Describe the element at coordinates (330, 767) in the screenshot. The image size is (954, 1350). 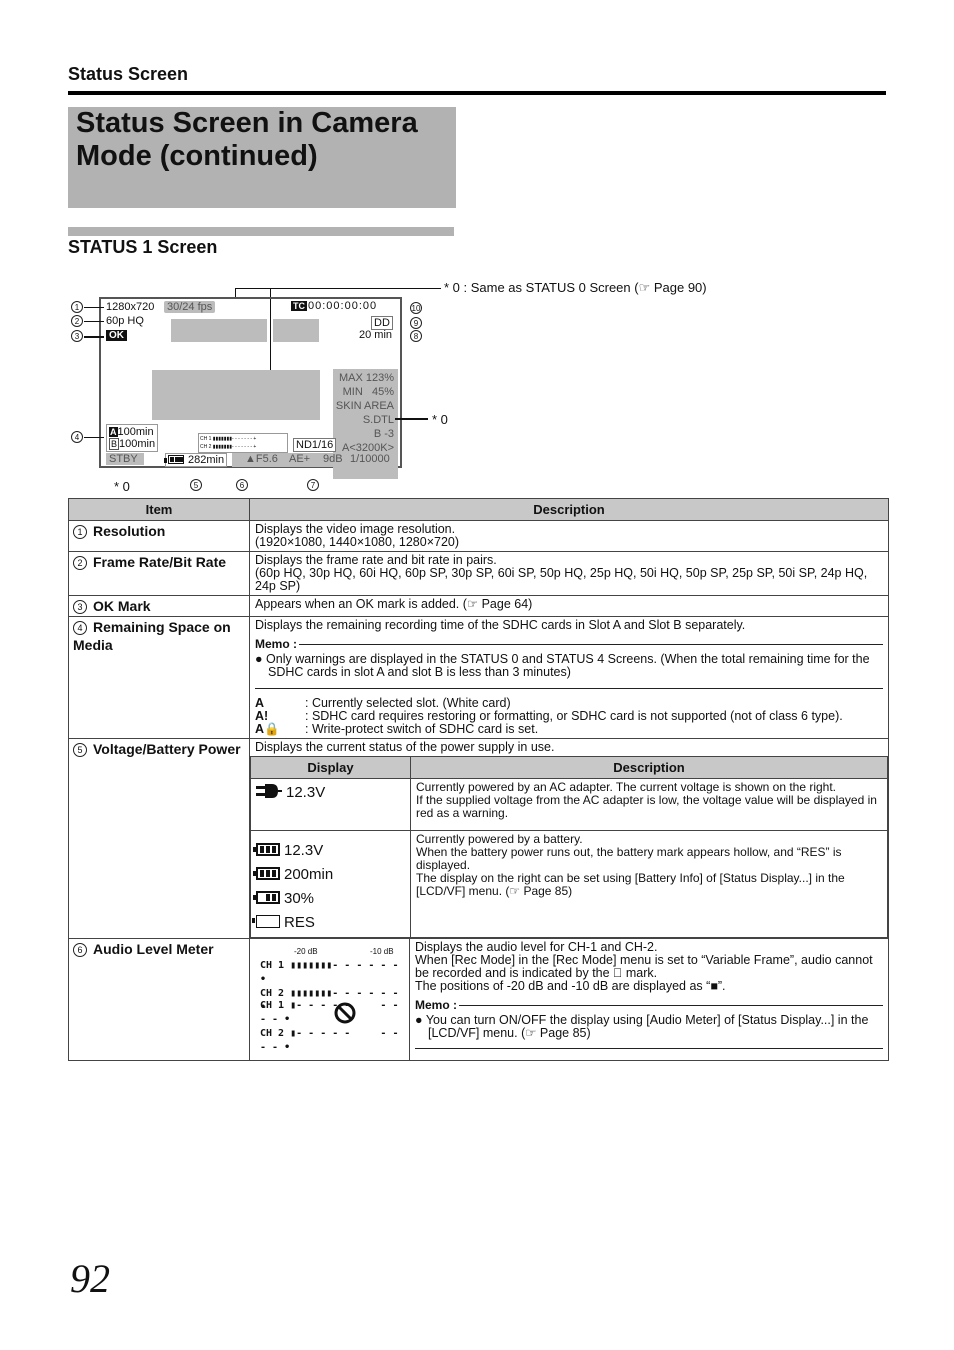
I see `sub-header-display: Display` at that location.